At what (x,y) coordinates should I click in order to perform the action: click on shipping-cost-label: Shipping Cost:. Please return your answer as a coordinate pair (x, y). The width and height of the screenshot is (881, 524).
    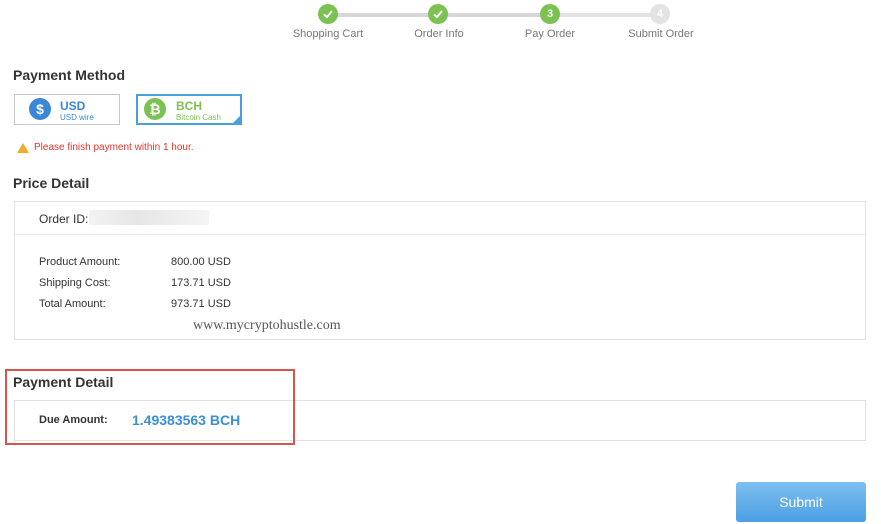
    Looking at the image, I should click on (75, 283).